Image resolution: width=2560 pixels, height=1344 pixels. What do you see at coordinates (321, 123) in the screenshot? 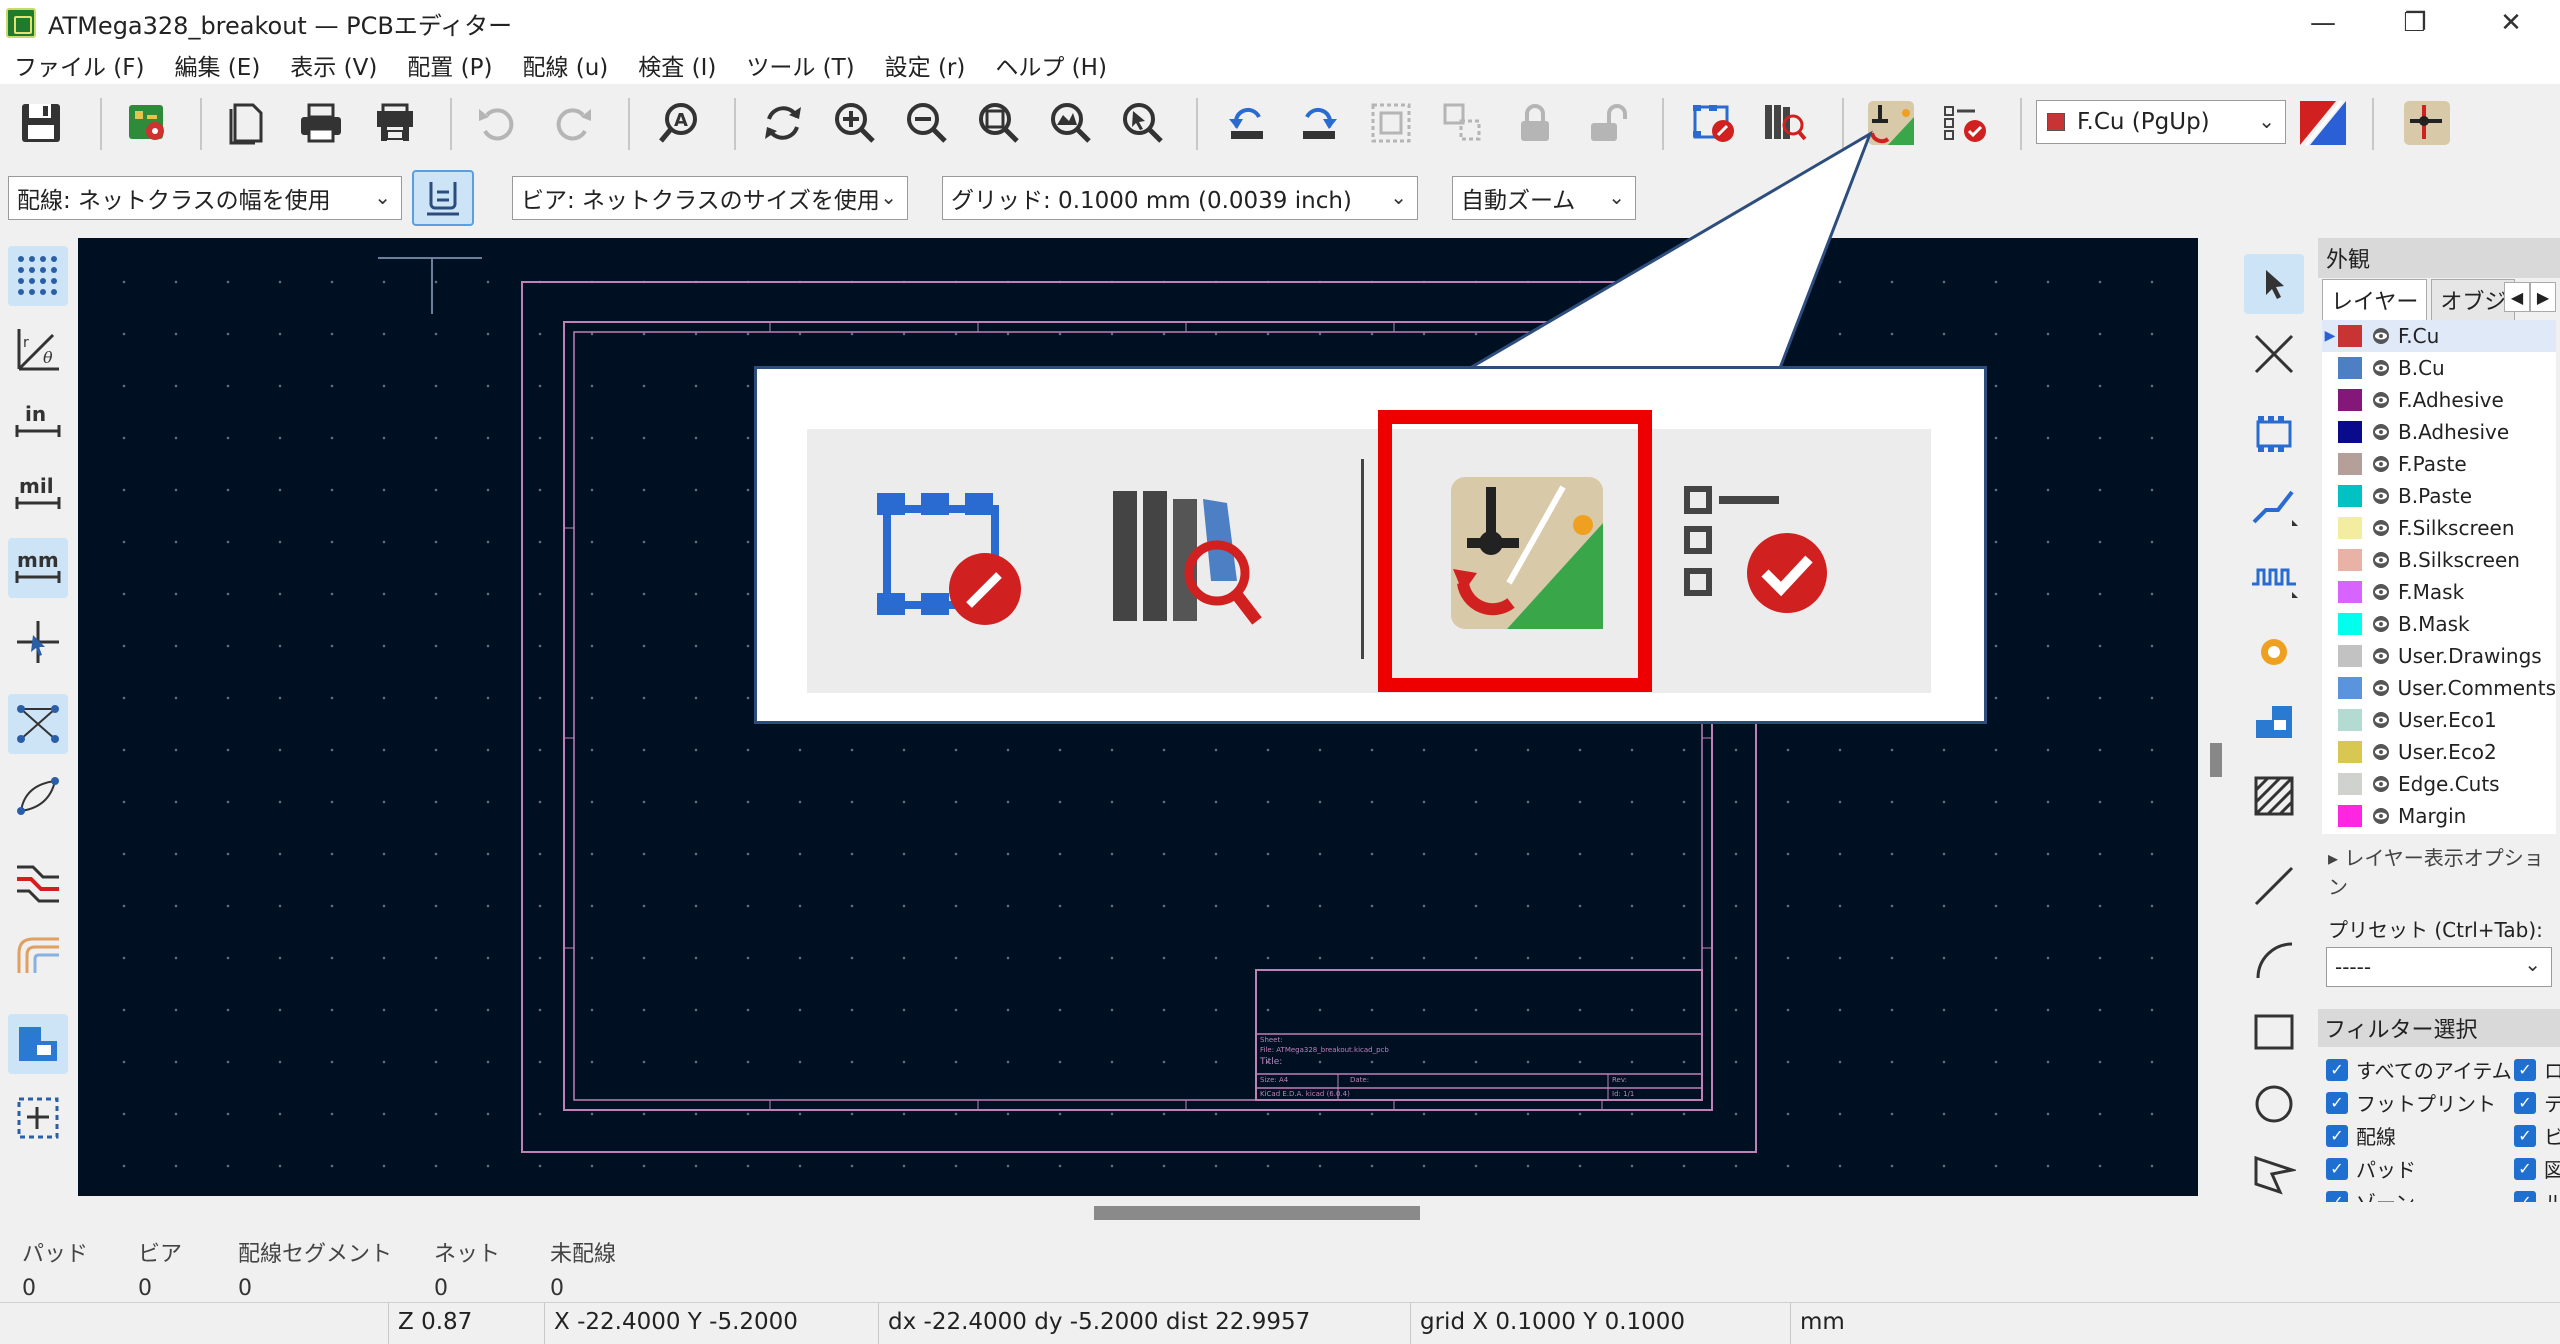
I see `print-button` at bounding box center [321, 123].